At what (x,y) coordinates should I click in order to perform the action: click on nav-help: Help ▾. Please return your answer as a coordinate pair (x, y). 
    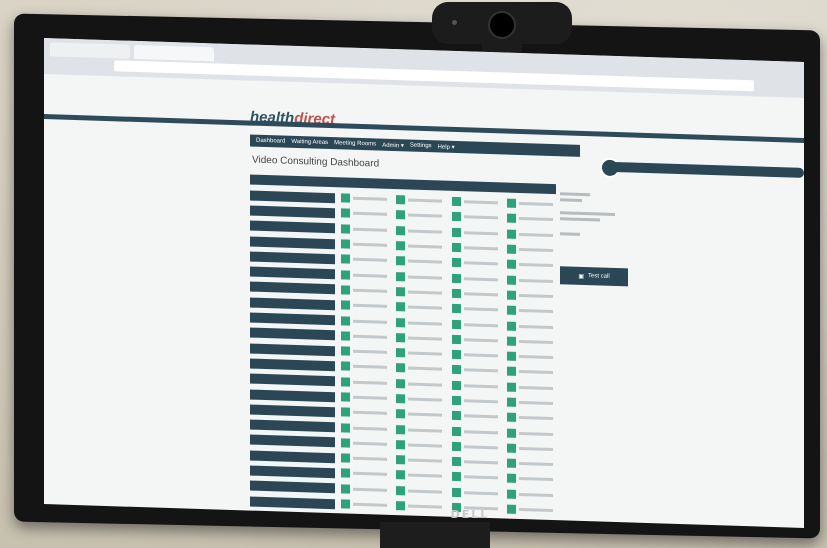
    Looking at the image, I should click on (446, 147).